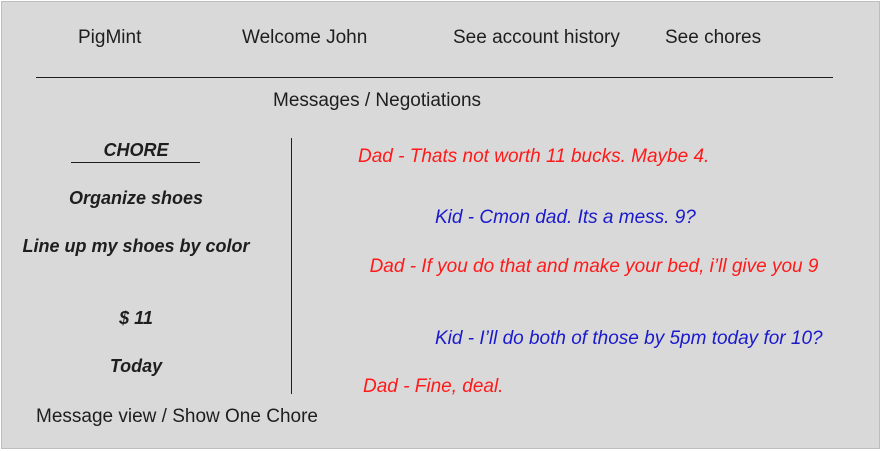 This screenshot has width=881, height=451. I want to click on chore-description: Line up my shoes by color, so click(136, 246).